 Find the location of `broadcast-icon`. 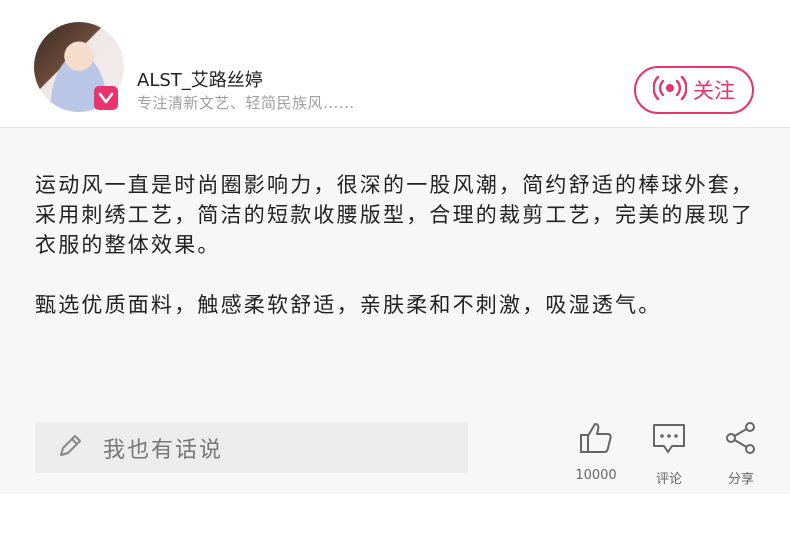

broadcast-icon is located at coordinates (670, 90).